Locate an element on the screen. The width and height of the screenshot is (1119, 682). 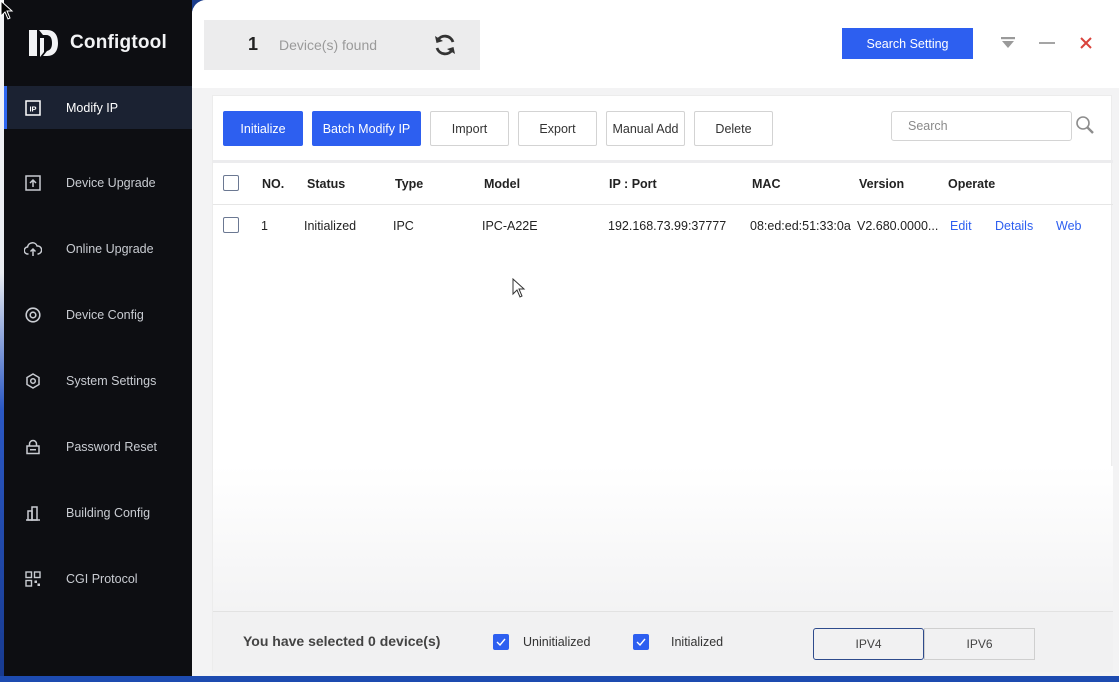
delete-button: Delete is located at coordinates (733, 128).